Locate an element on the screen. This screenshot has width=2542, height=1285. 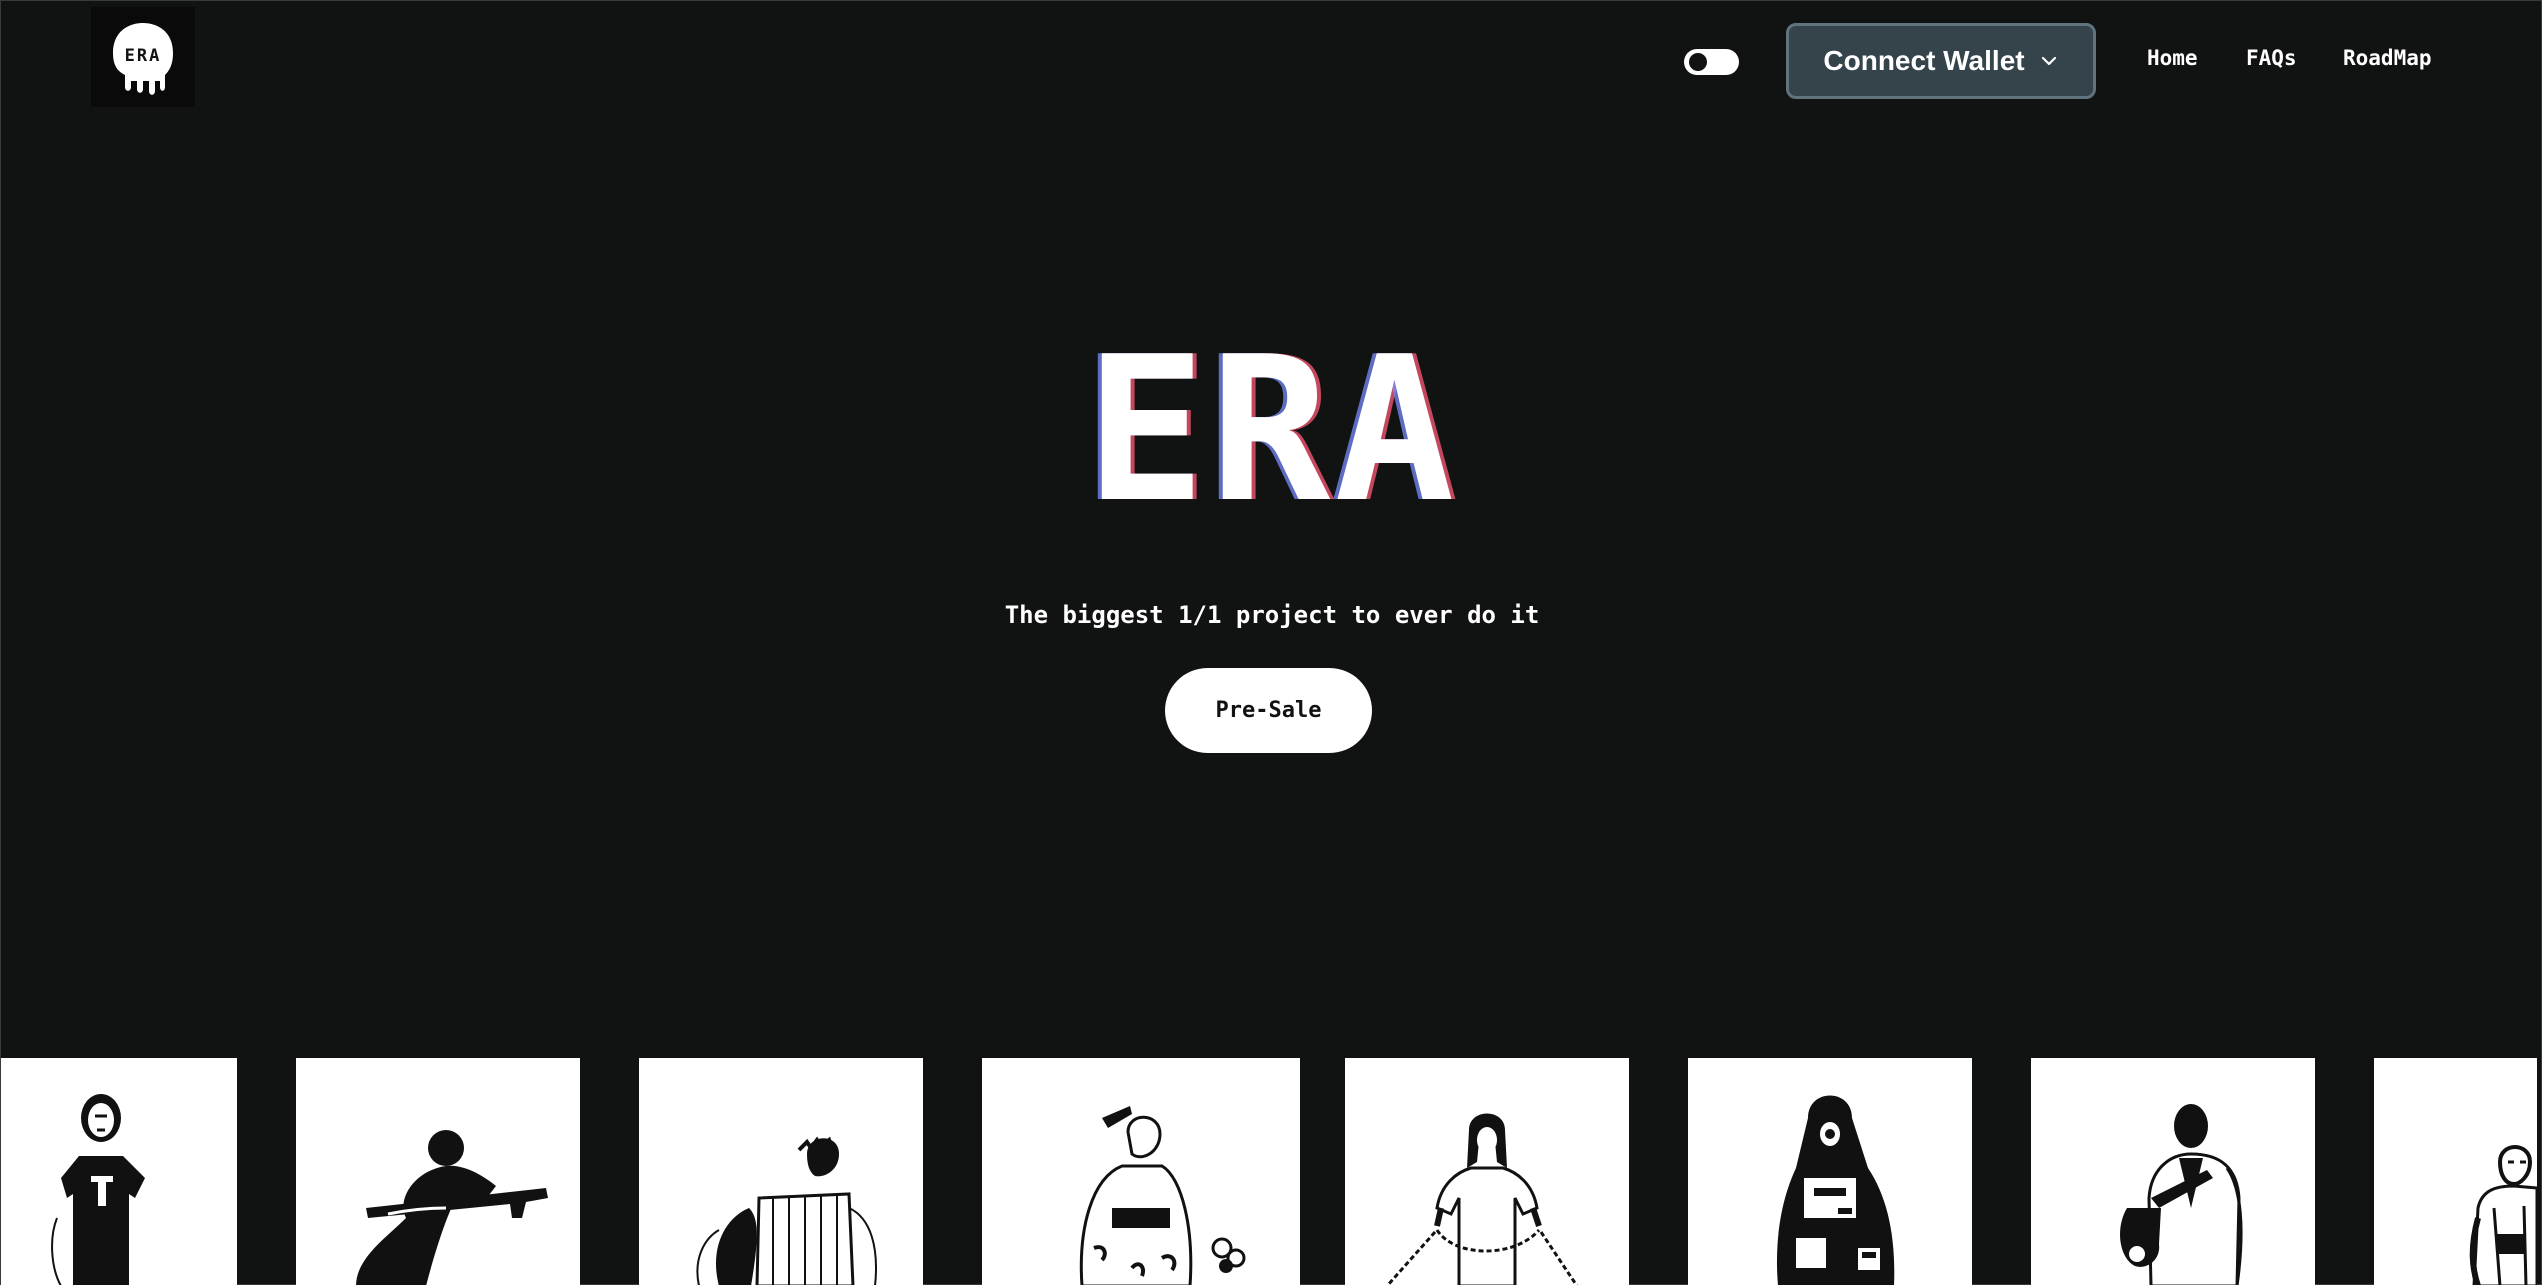
skull-logo-graphic: ERA is located at coordinates (143, 59).